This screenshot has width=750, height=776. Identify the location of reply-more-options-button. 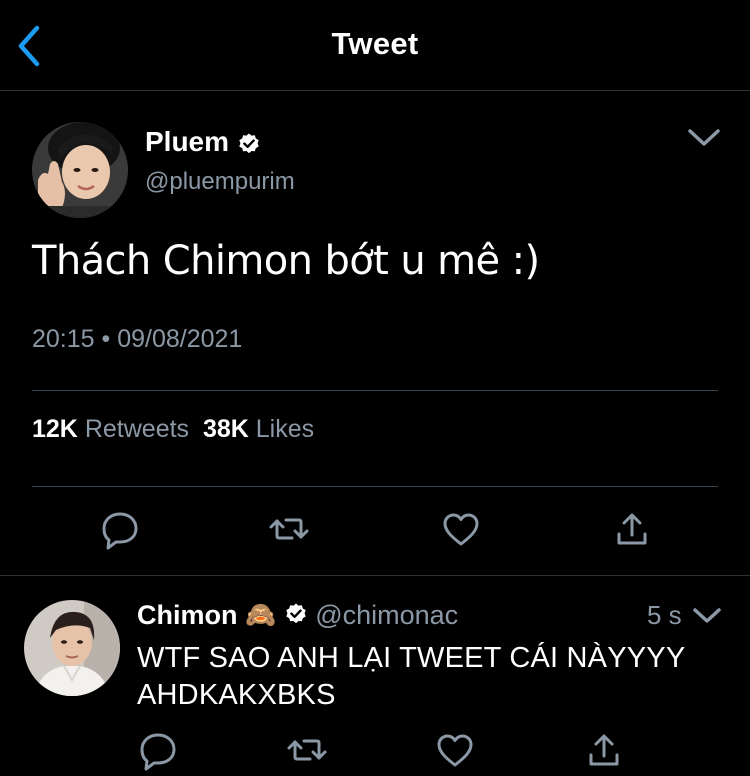
(707, 616).